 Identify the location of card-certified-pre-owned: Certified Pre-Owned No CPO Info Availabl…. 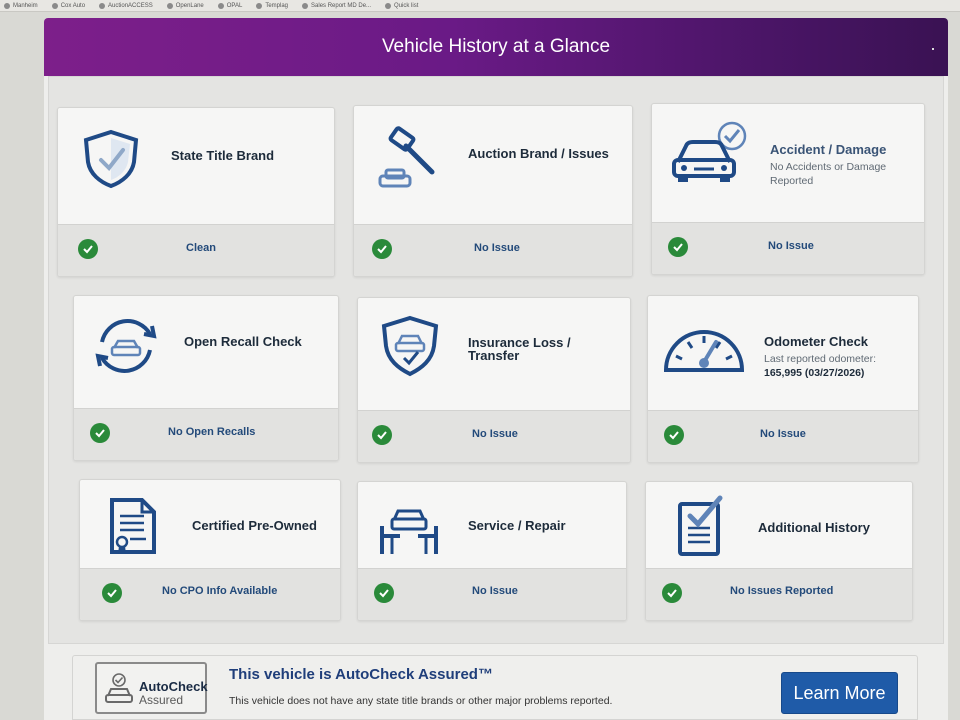
(210, 550).